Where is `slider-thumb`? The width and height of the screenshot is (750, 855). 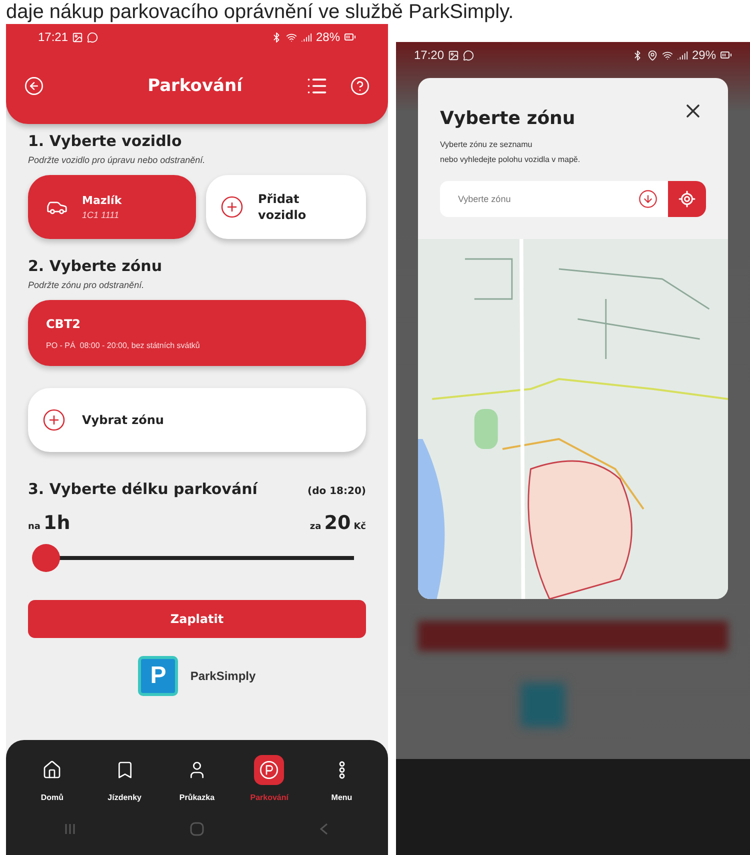
slider-thumb is located at coordinates (46, 558).